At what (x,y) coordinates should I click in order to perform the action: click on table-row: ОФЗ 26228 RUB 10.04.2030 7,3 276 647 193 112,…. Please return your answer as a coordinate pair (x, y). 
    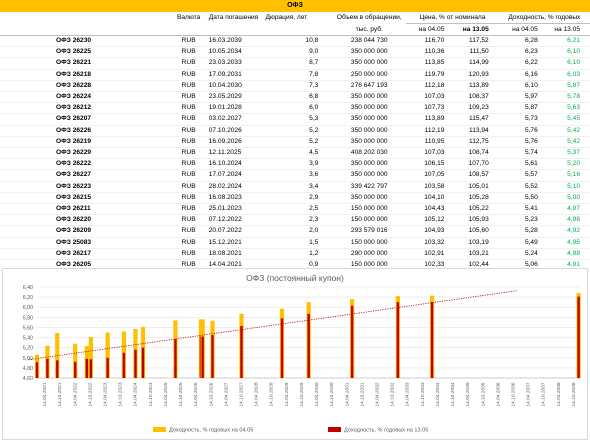
    Looking at the image, I should click on (295, 86).